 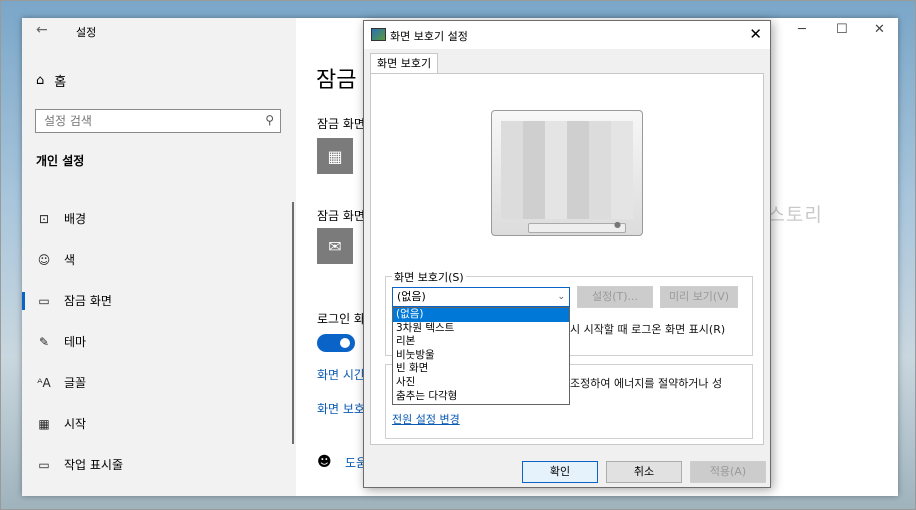 What do you see at coordinates (159, 259) in the screenshot?
I see `sidebar-item-color: ☺ 색` at bounding box center [159, 259].